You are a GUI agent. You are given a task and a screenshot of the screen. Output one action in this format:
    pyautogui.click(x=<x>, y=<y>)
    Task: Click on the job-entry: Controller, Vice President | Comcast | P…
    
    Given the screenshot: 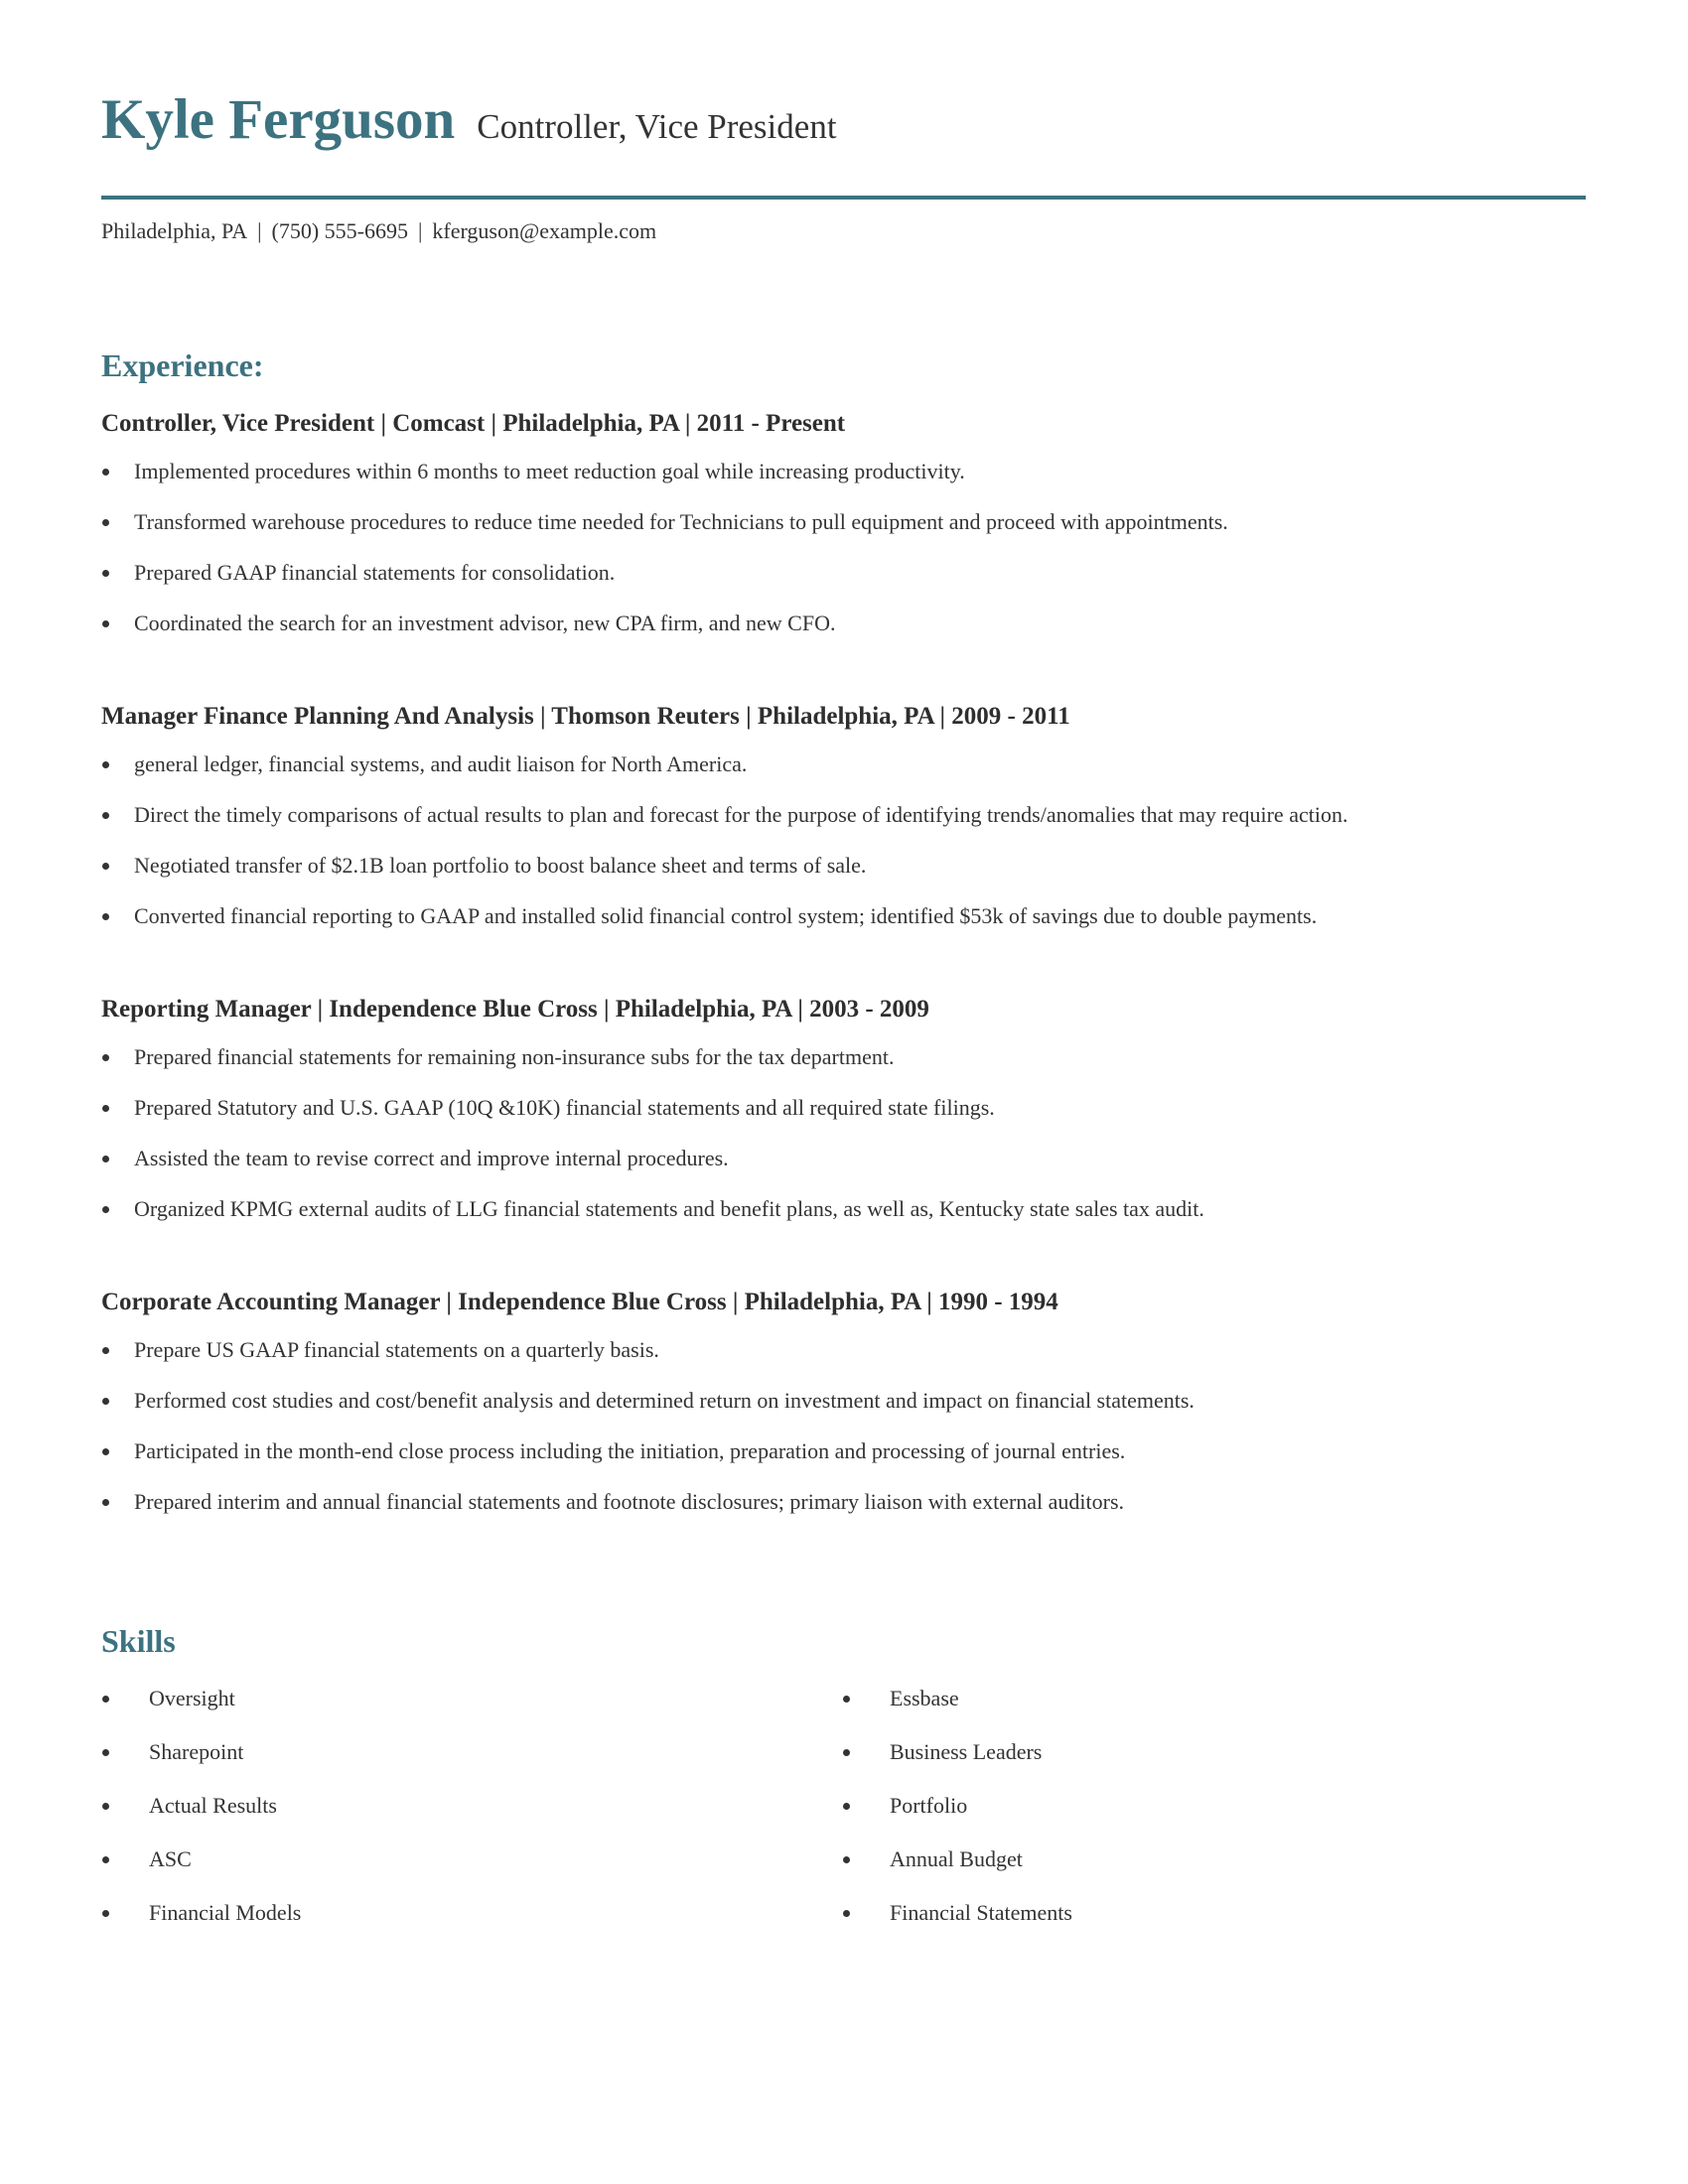 What is the action you would take?
    pyautogui.click(x=843, y=522)
    